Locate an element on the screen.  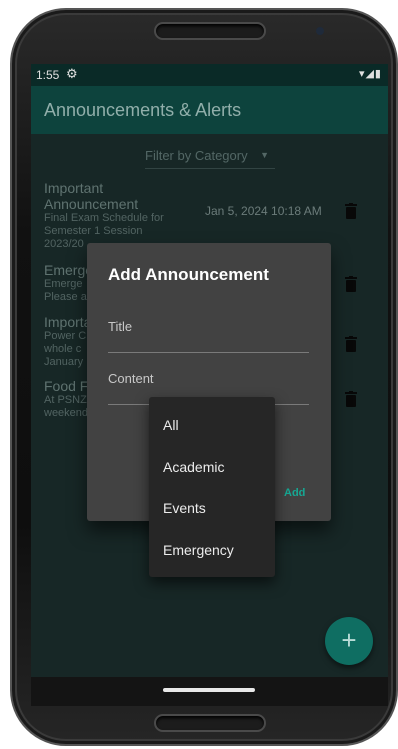
category-dropdown-menu: All Academic Events Emergency is located at coordinates (212, 487).